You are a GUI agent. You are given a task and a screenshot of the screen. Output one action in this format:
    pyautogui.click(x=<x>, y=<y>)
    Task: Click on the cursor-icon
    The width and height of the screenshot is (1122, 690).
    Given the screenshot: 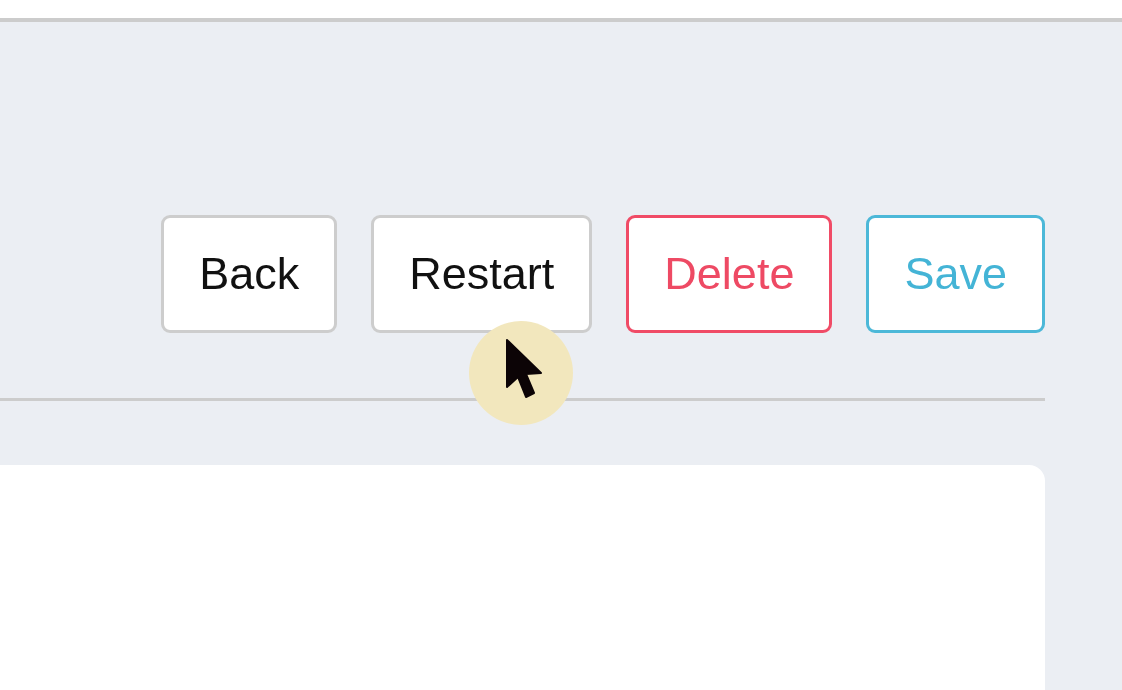 What is the action you would take?
    pyautogui.click(x=521, y=373)
    